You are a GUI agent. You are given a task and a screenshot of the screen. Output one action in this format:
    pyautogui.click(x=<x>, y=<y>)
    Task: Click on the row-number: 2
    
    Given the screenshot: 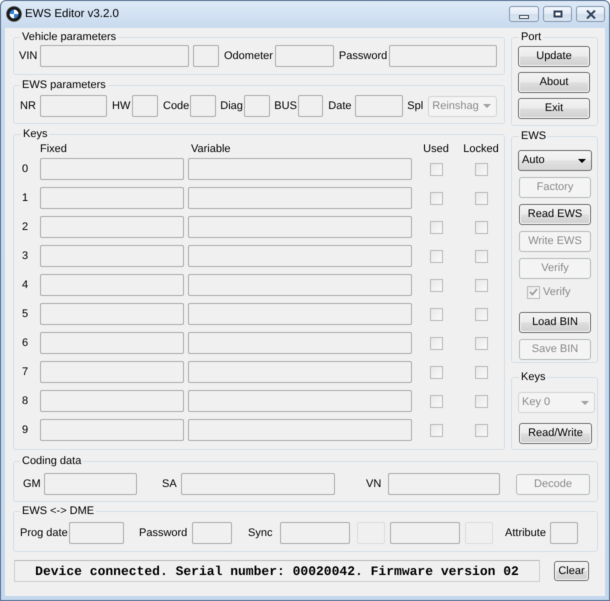 What is the action you would take?
    pyautogui.click(x=25, y=227)
    